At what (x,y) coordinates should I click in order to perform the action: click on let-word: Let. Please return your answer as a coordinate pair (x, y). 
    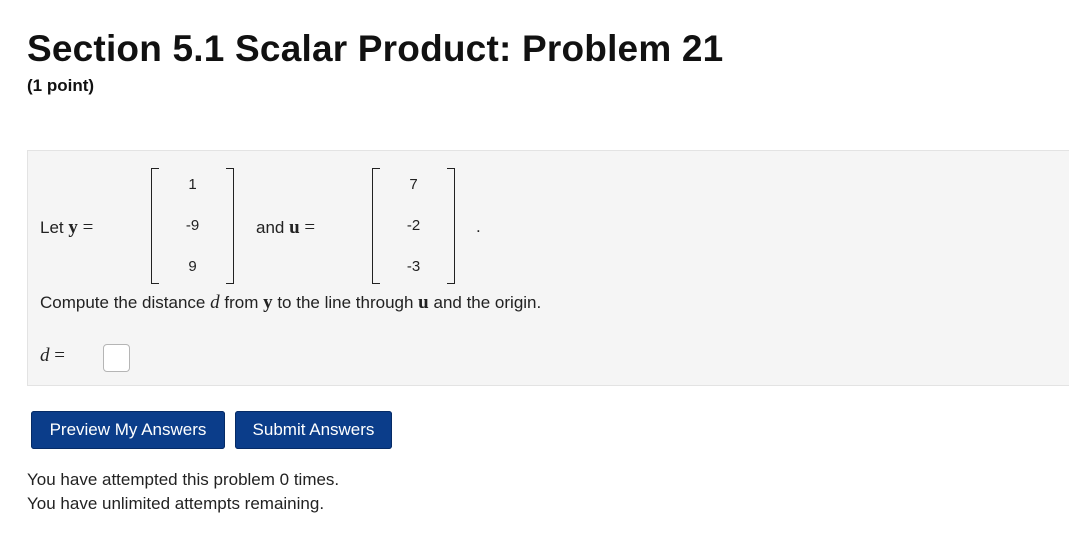
    Looking at the image, I should click on (52, 227).